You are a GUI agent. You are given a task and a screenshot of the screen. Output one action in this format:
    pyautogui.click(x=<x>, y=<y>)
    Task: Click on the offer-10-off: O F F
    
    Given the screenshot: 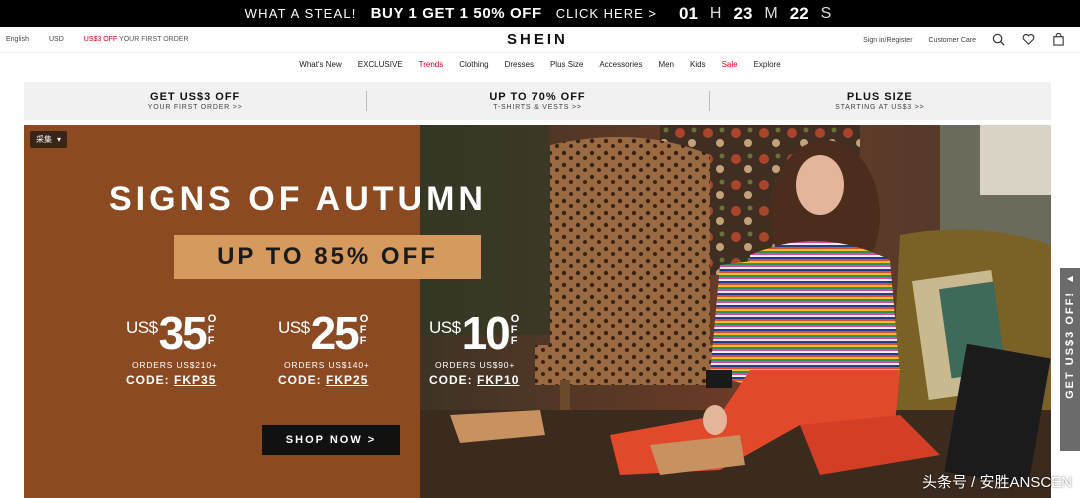 What is the action you would take?
    pyautogui.click(x=515, y=330)
    